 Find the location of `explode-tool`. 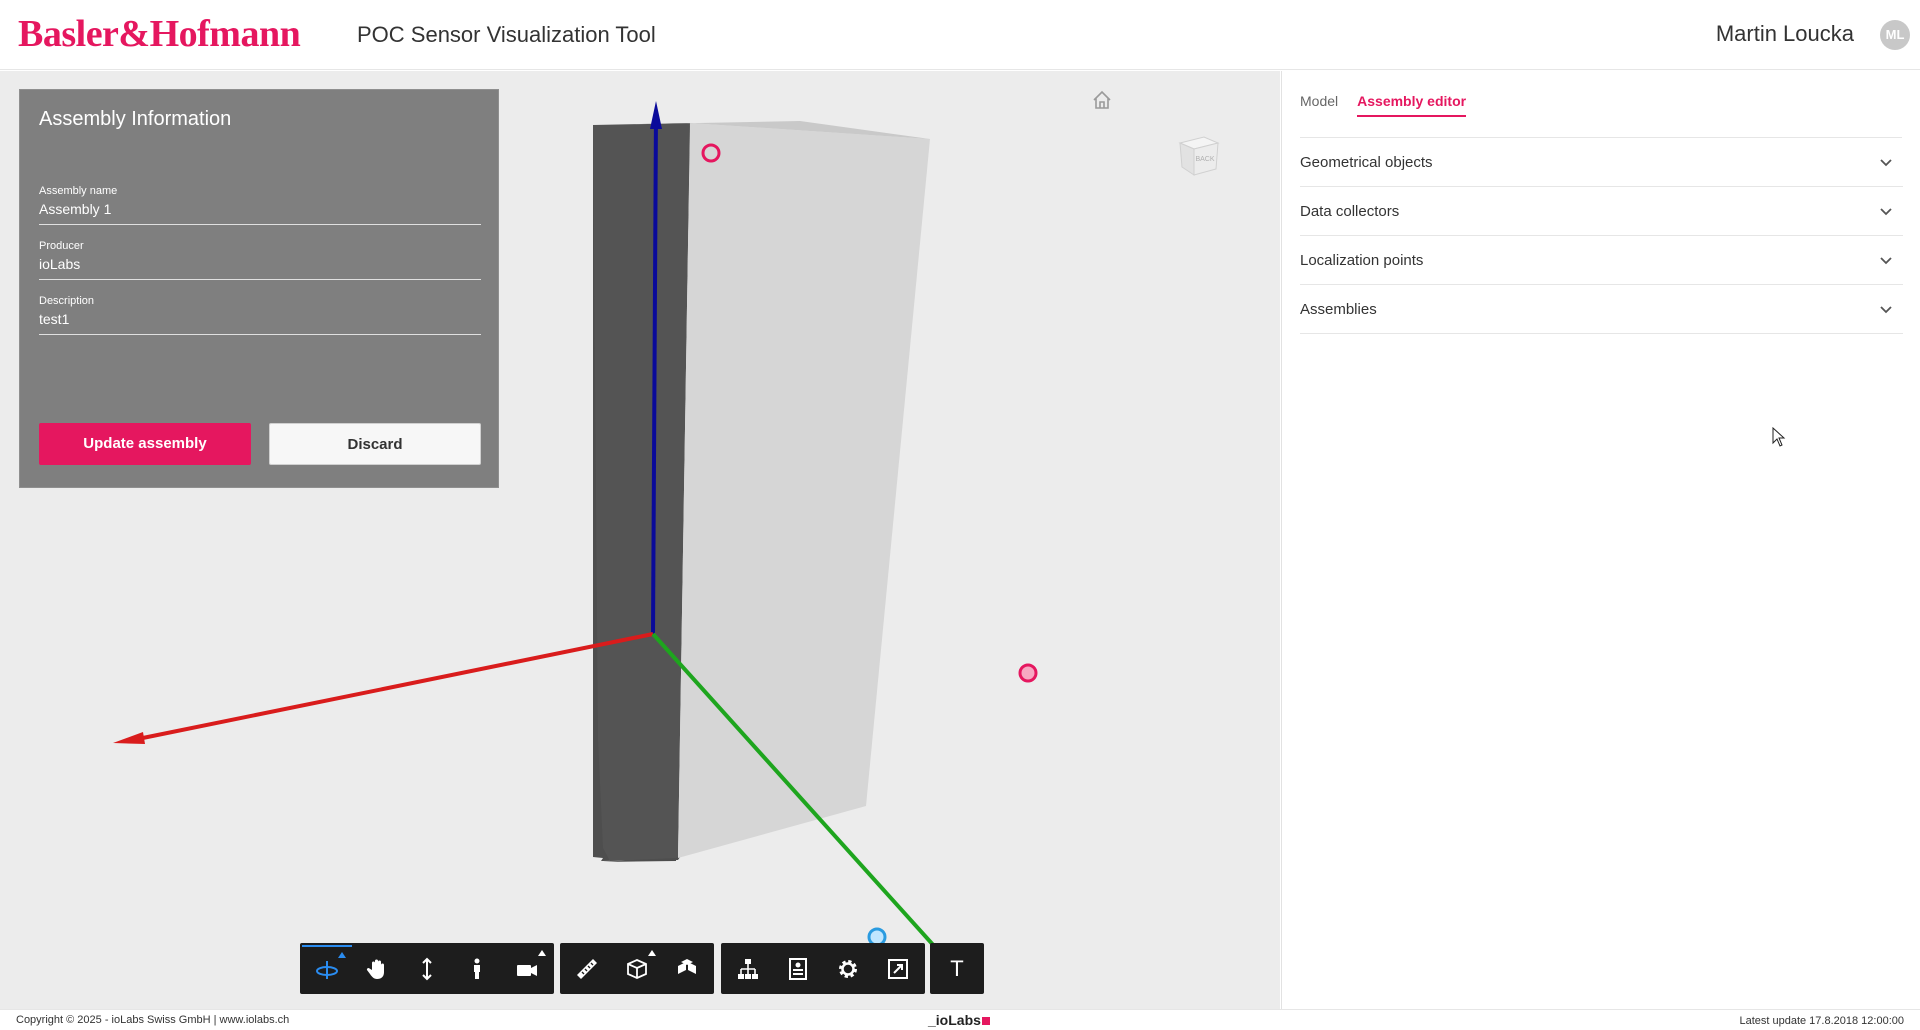

explode-tool is located at coordinates (687, 968).